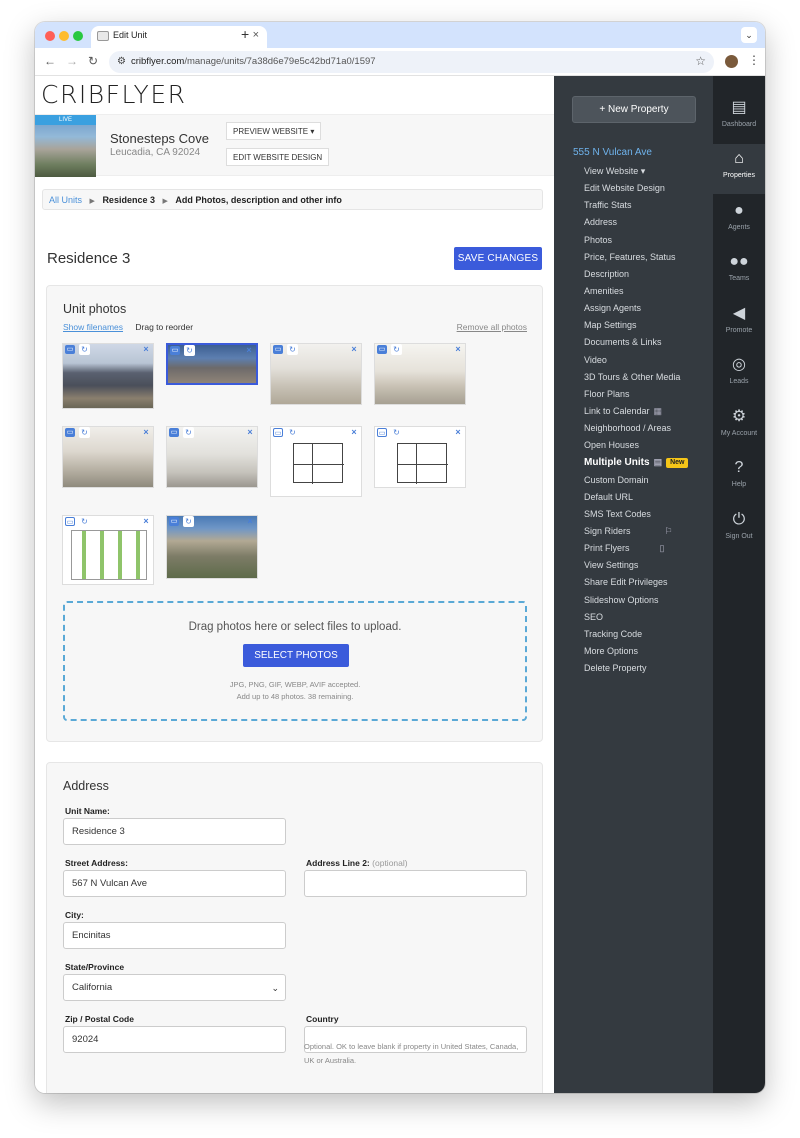 The image size is (800, 1138). I want to click on sidebar-item-documents-links: Documents & Links, so click(646, 342).